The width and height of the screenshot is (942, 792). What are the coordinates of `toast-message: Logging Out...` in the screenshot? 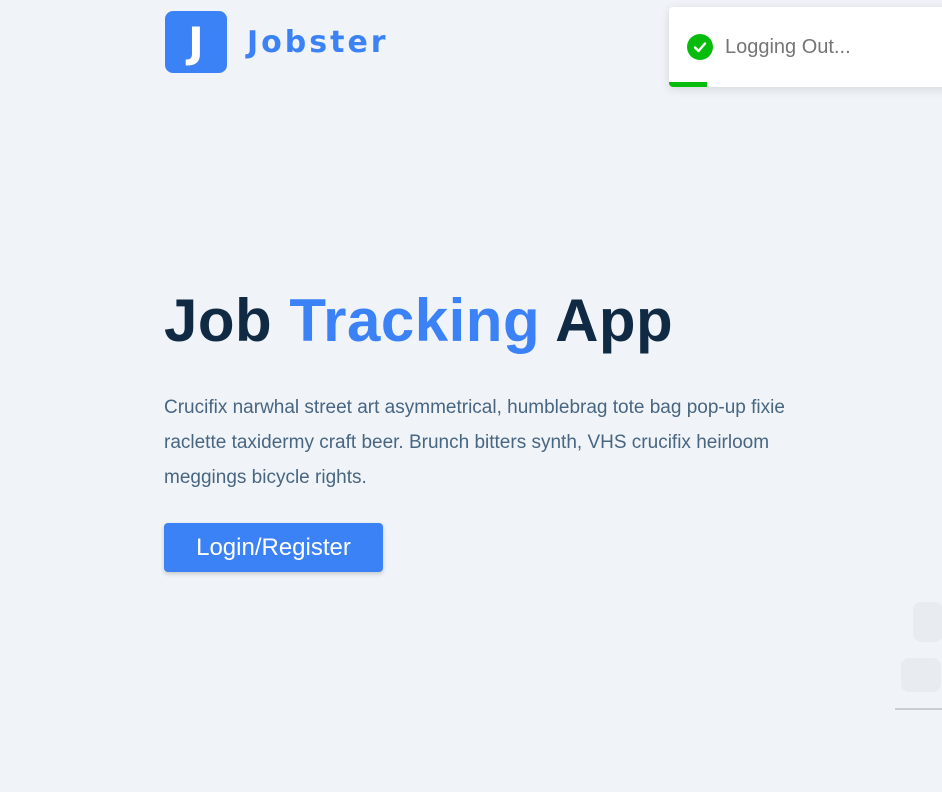 It's located at (788, 46).